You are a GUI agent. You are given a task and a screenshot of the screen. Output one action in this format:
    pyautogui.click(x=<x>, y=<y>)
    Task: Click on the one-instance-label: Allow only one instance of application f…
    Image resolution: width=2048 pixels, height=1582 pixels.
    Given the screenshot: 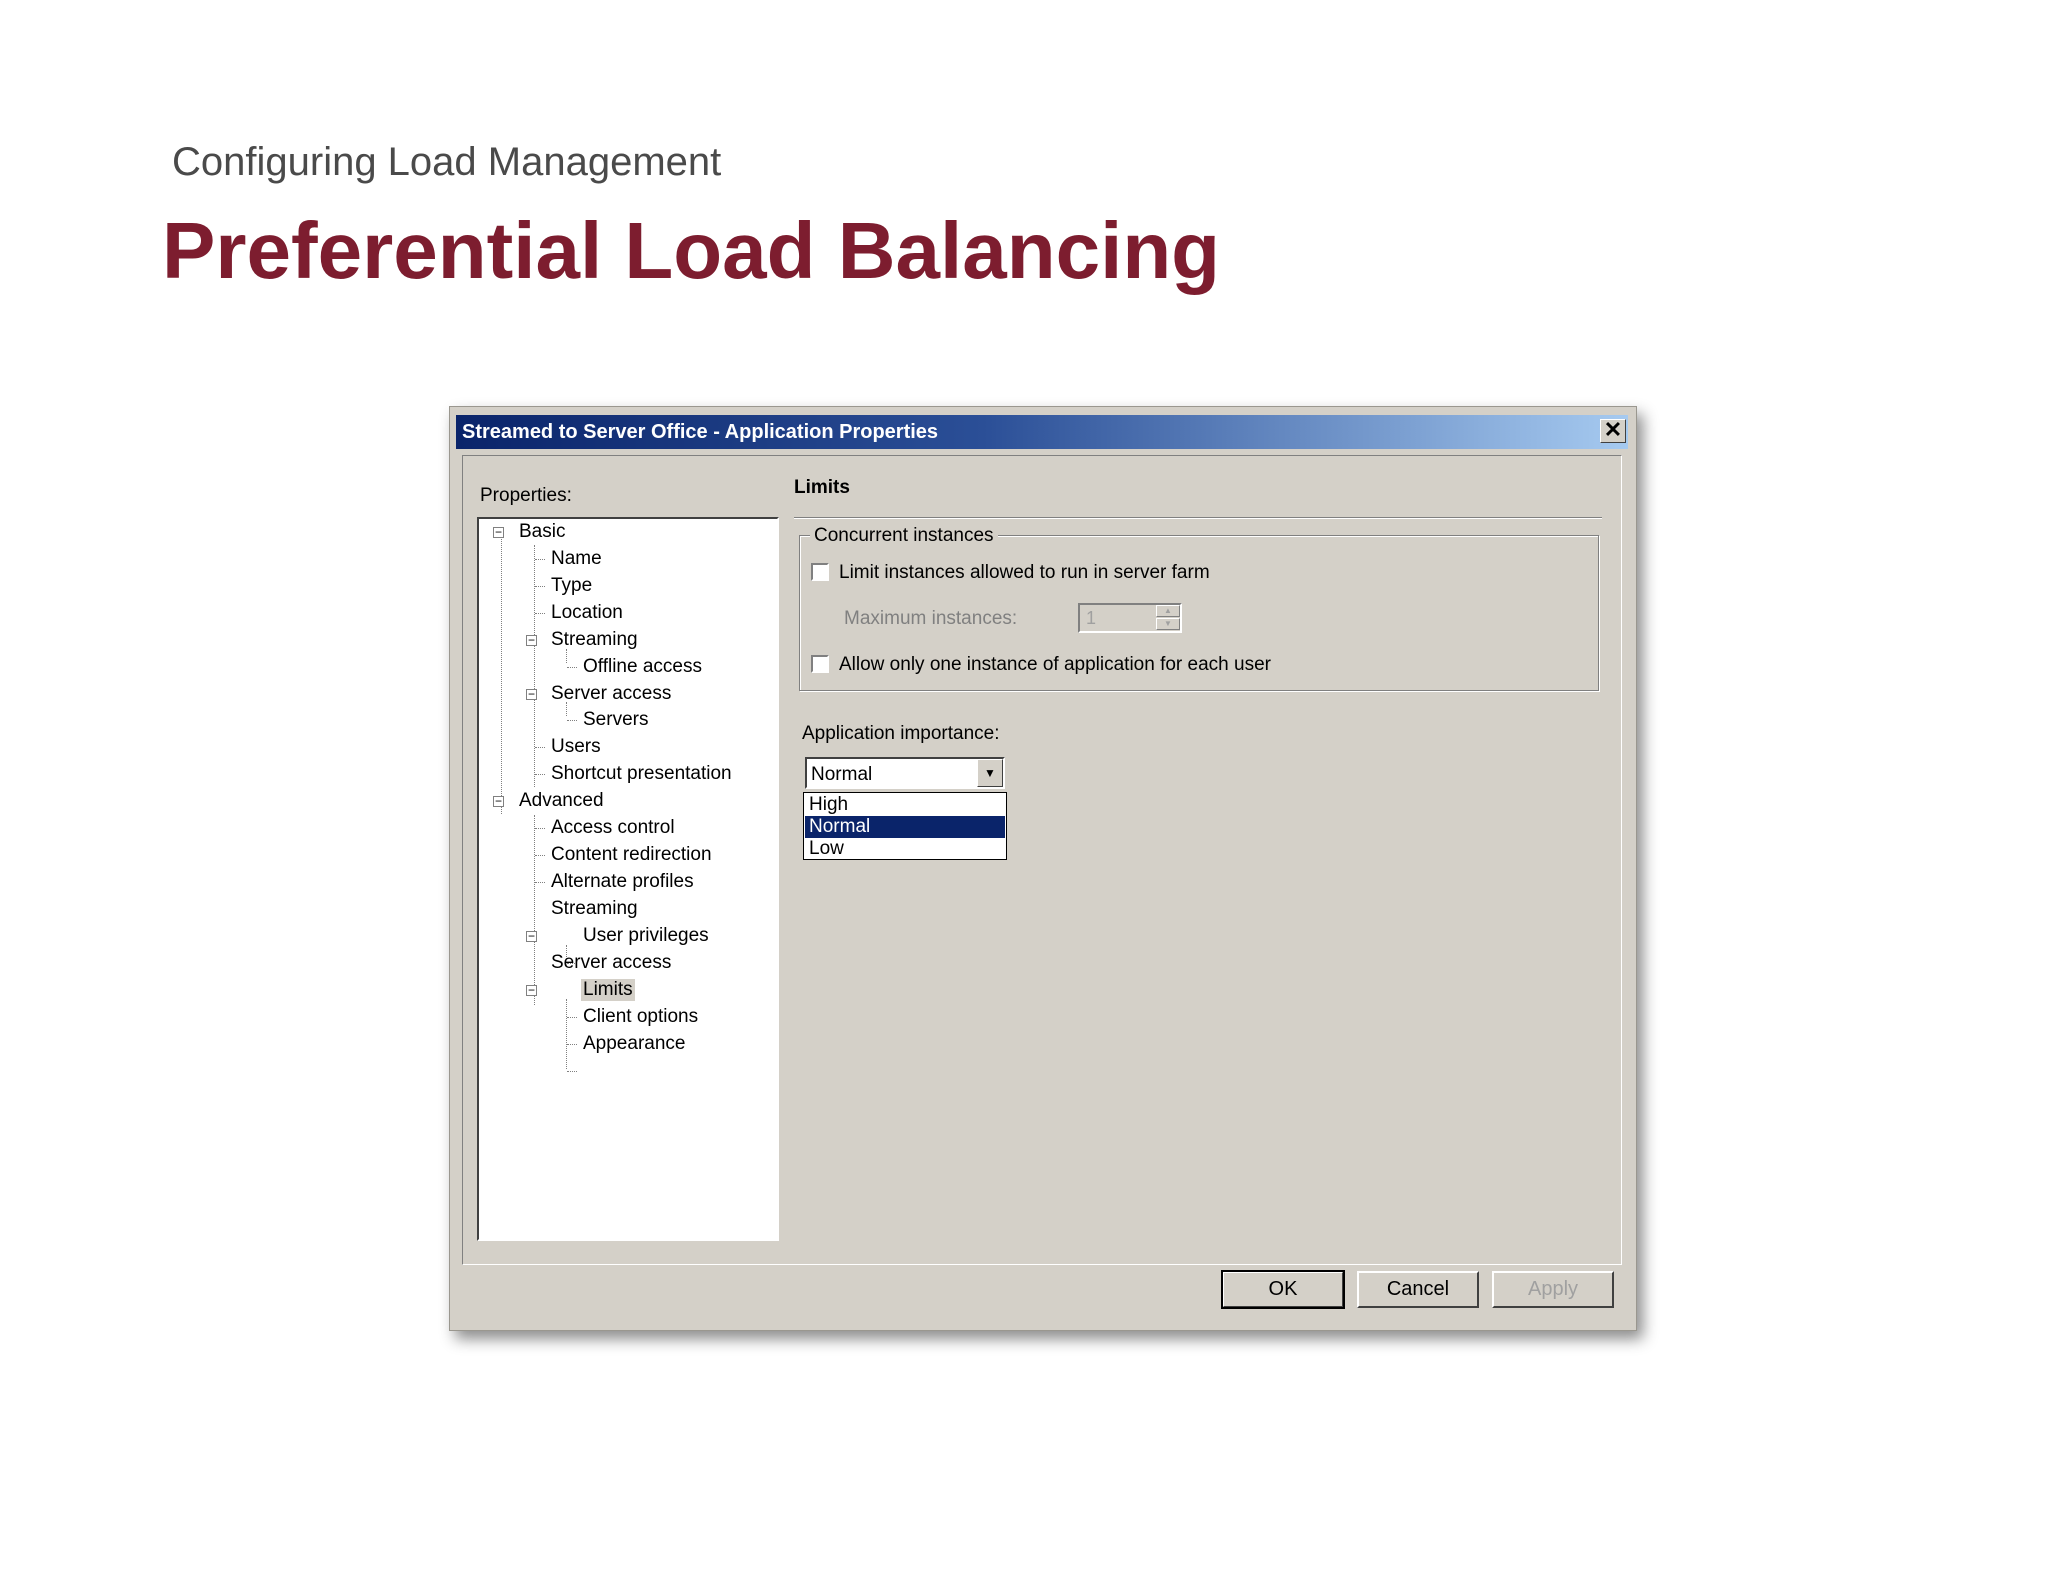 What is the action you would take?
    pyautogui.click(x=1055, y=664)
    